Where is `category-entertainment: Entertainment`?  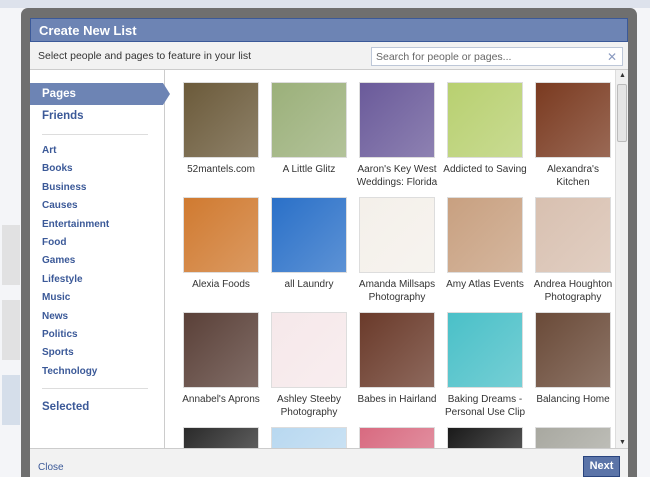
category-entertainment: Entertainment is located at coordinates (97, 225).